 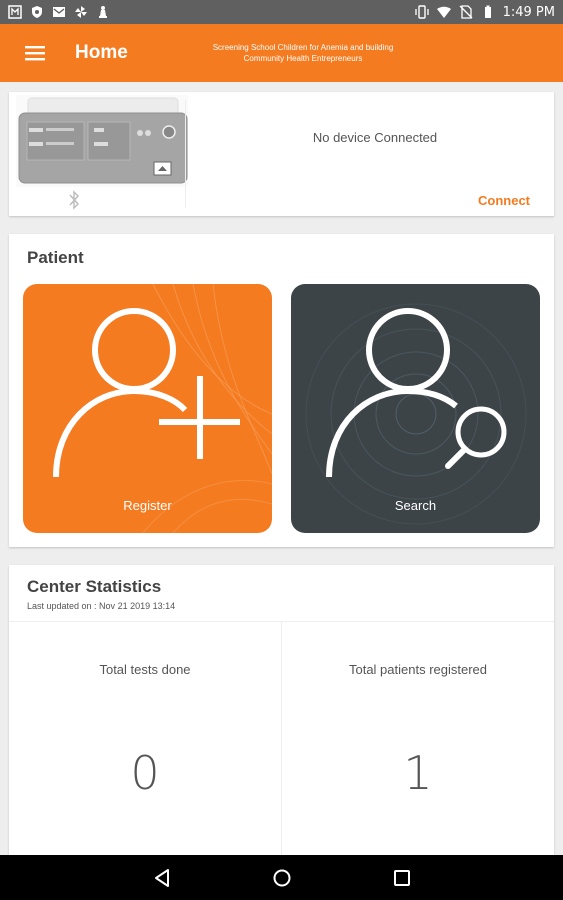 What do you see at coordinates (281, 154) in the screenshot?
I see `device-card: No device Connected Connect` at bounding box center [281, 154].